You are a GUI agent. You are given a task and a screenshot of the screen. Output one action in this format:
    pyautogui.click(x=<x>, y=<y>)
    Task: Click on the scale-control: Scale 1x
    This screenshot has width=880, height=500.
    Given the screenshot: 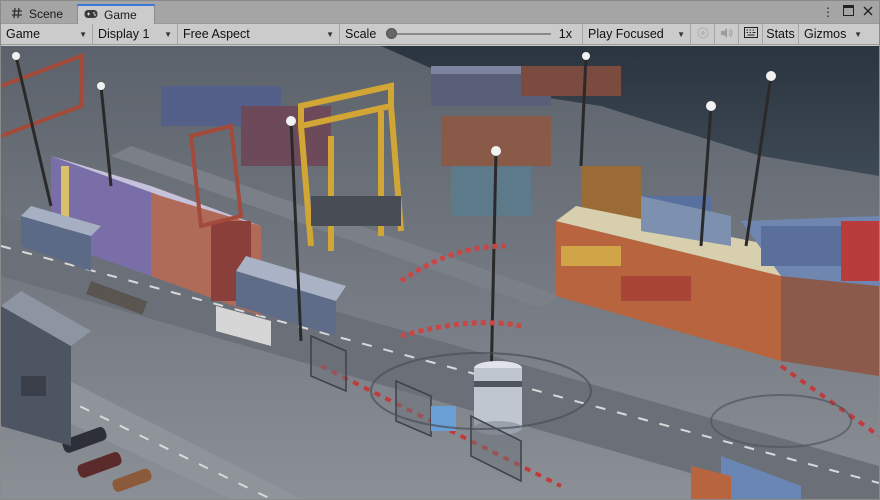 What is the action you would take?
    pyautogui.click(x=461, y=34)
    